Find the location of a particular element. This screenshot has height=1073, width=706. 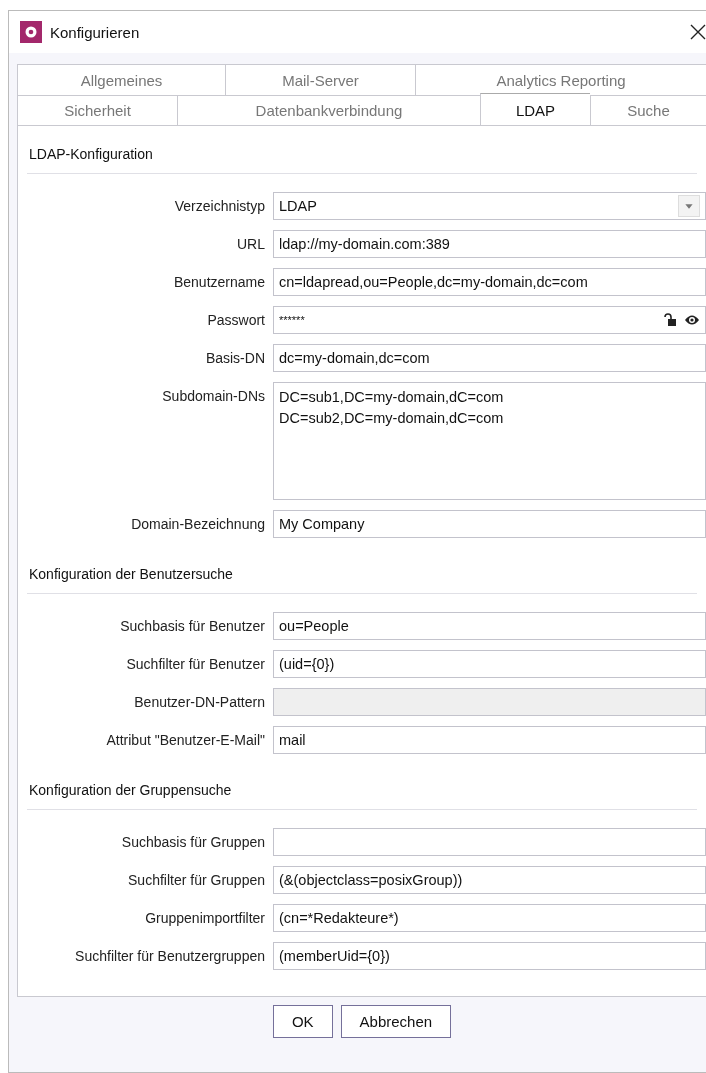

tab: Mail-Server is located at coordinates (320, 79).